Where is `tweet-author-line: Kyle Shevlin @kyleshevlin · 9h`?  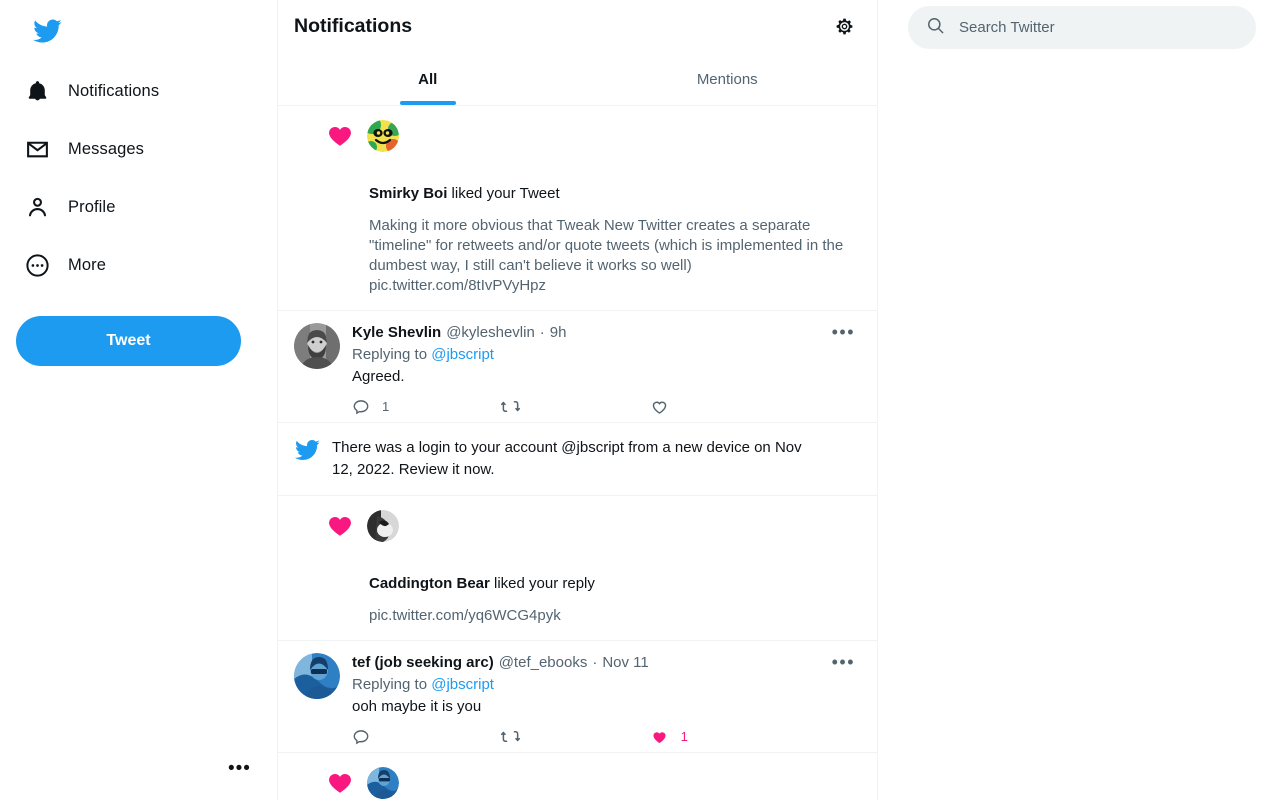 tweet-author-line: Kyle Shevlin @kyleshevlin · 9h is located at coordinates (583, 333).